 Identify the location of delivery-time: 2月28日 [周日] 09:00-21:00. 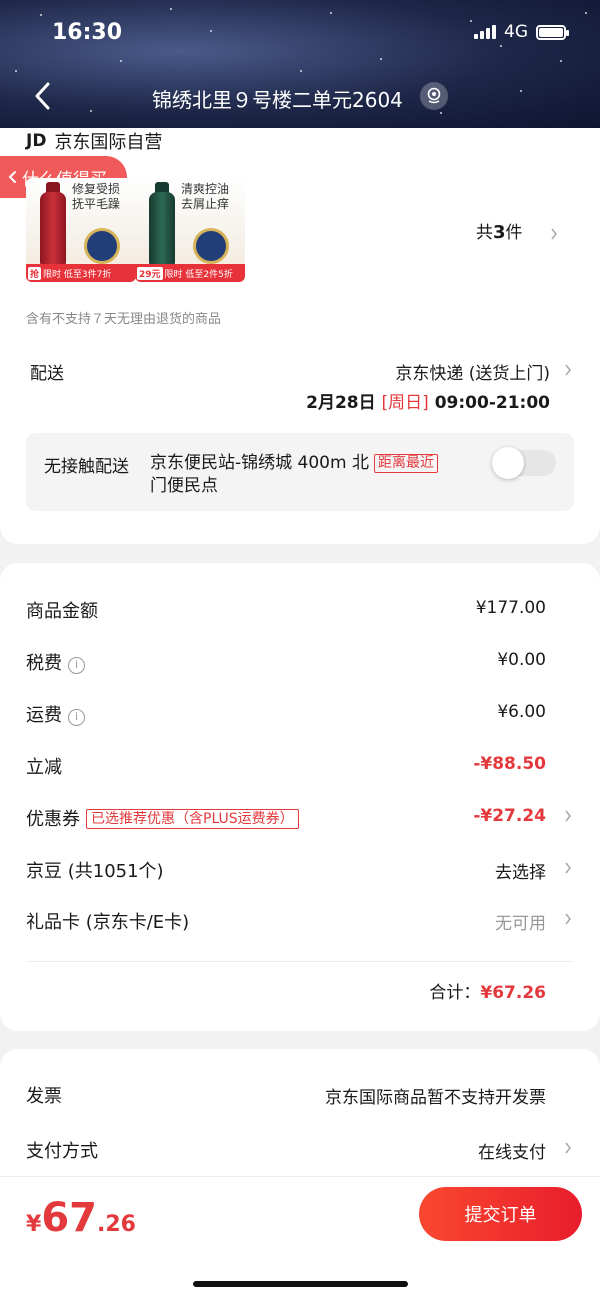
(428, 400).